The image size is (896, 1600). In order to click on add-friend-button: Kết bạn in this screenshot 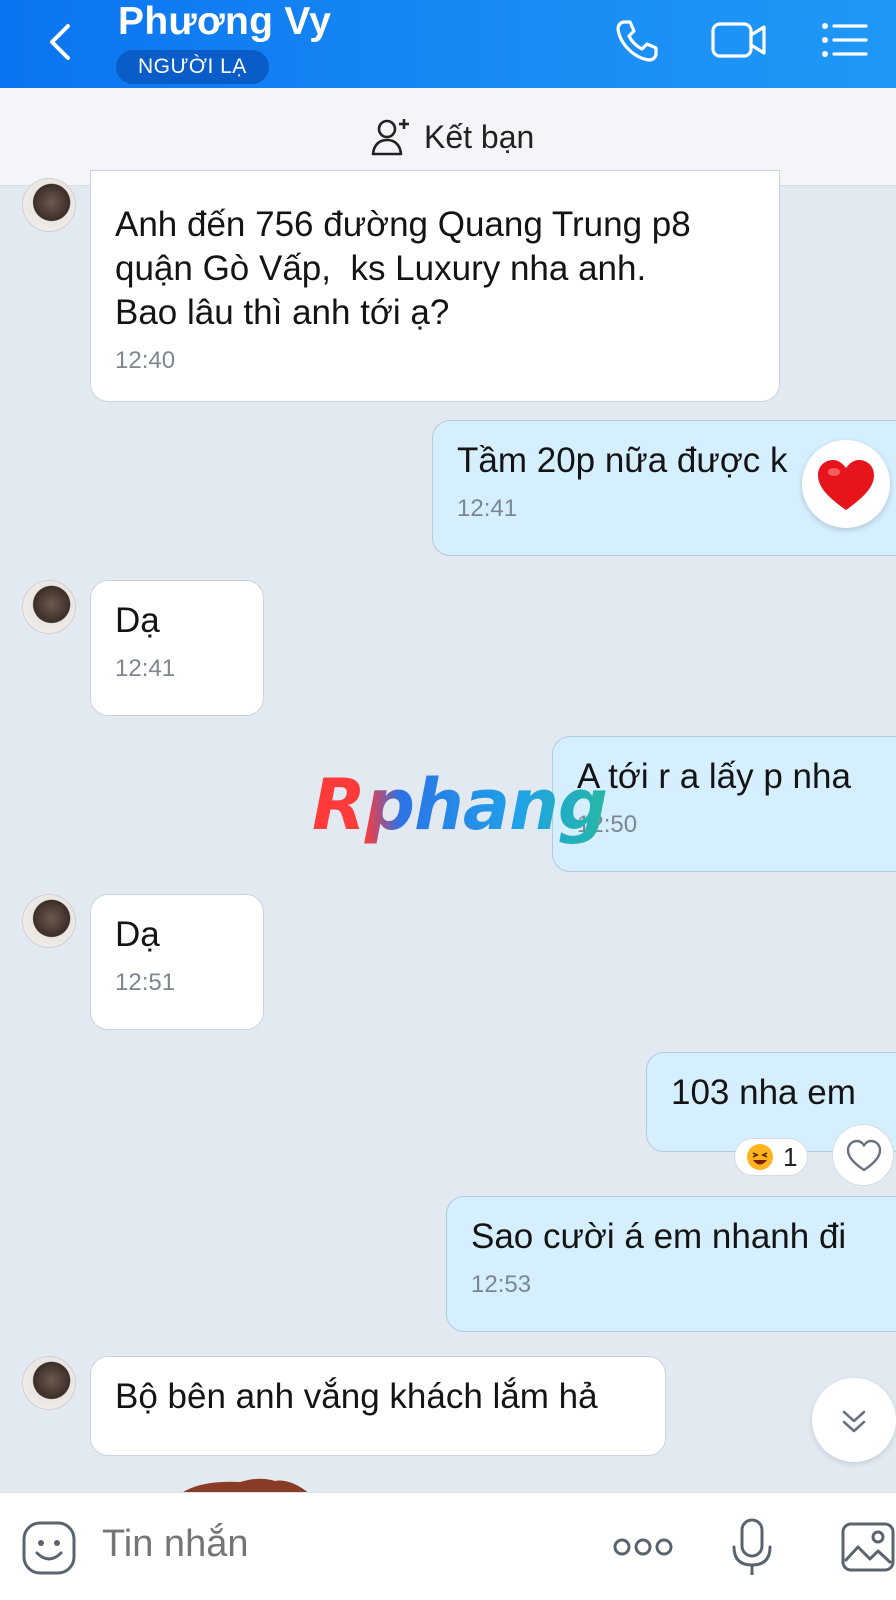, I will do `click(452, 137)`.